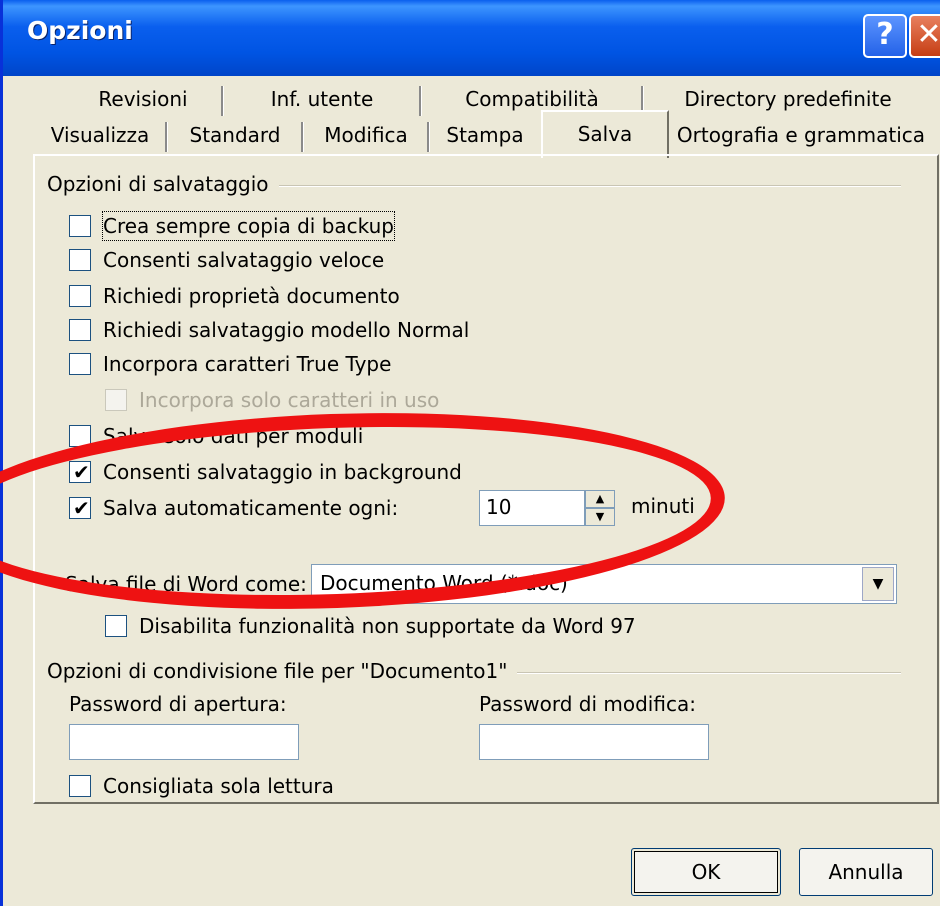  What do you see at coordinates (80, 30) in the screenshot?
I see `dialog-title: Opzioni` at bounding box center [80, 30].